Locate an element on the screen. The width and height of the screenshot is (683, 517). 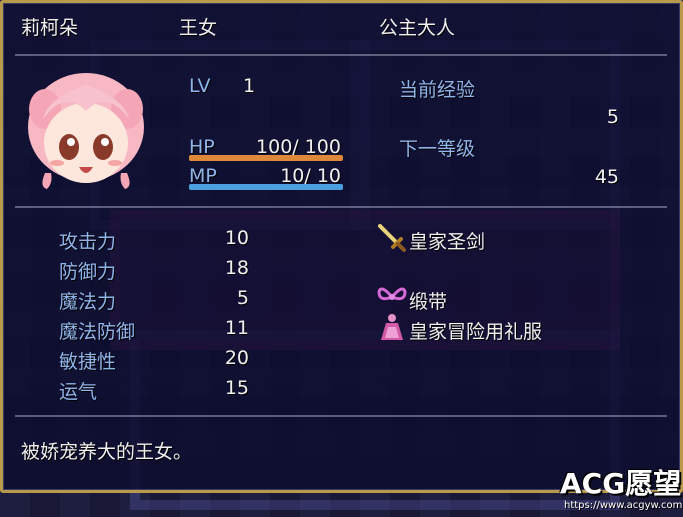
current-exp-label: 当前经验 is located at coordinates (437, 90).